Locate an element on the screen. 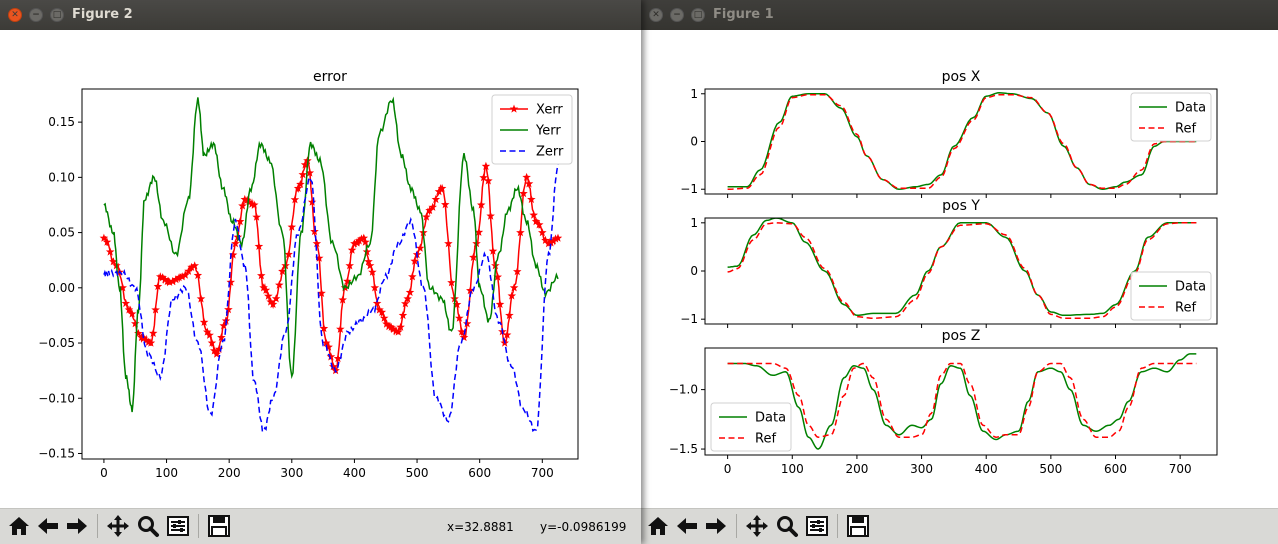 Image resolution: width=1278 pixels, height=544 pixels. y-tick-label: 0.10 is located at coordinates (61, 177).